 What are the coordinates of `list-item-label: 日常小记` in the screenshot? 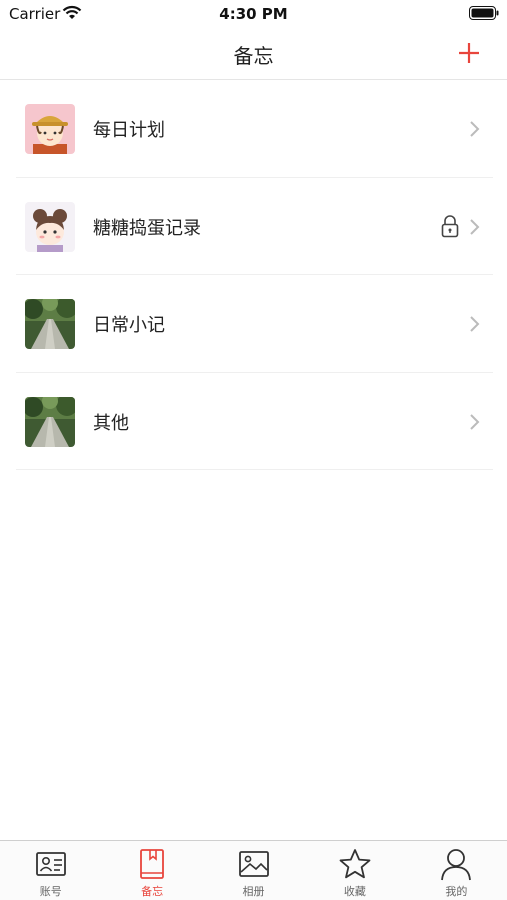 It's located at (129, 325).